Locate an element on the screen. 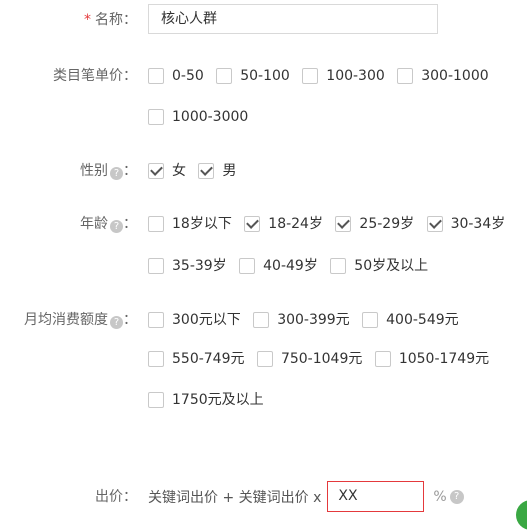 Image resolution: width=527 pixels, height=530 pixels. age-row-1: 18岁以下 18-24岁 25-29岁 30-34岁 is located at coordinates (330, 224).